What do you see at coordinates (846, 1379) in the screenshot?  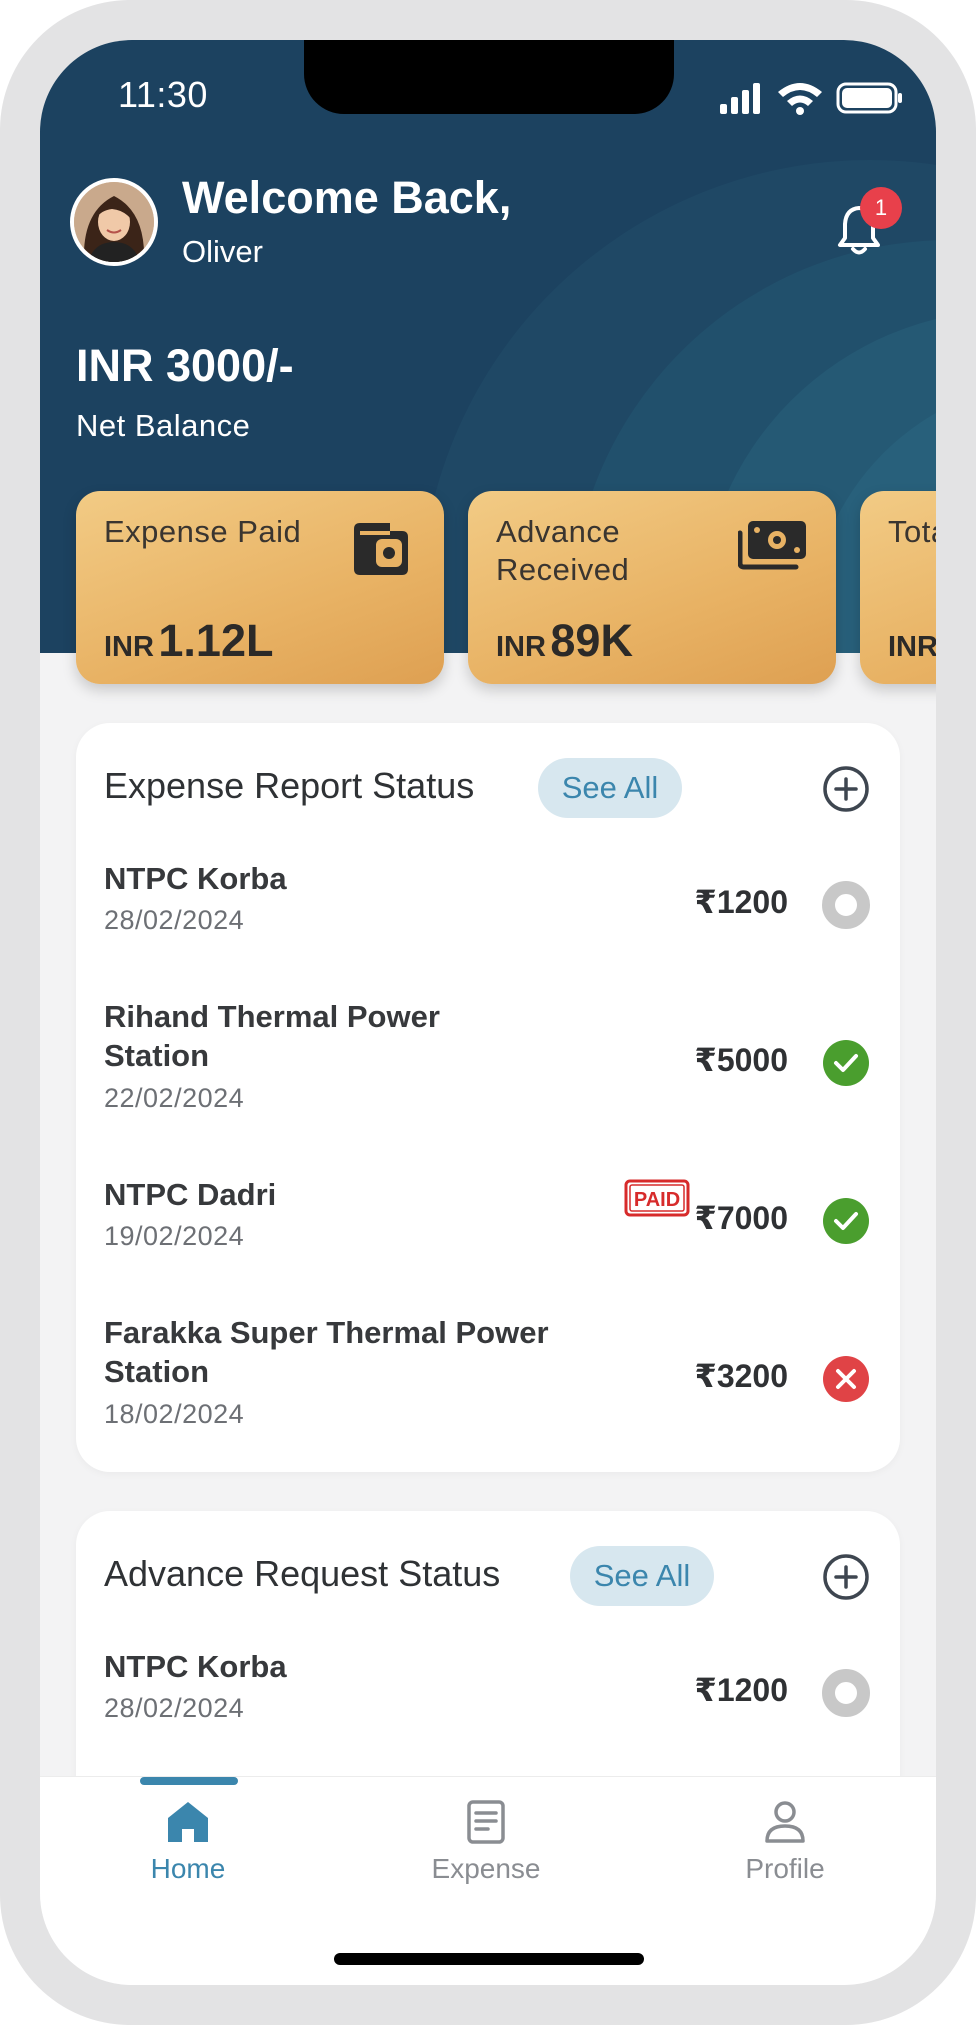 I see `rejected-cross-icon` at bounding box center [846, 1379].